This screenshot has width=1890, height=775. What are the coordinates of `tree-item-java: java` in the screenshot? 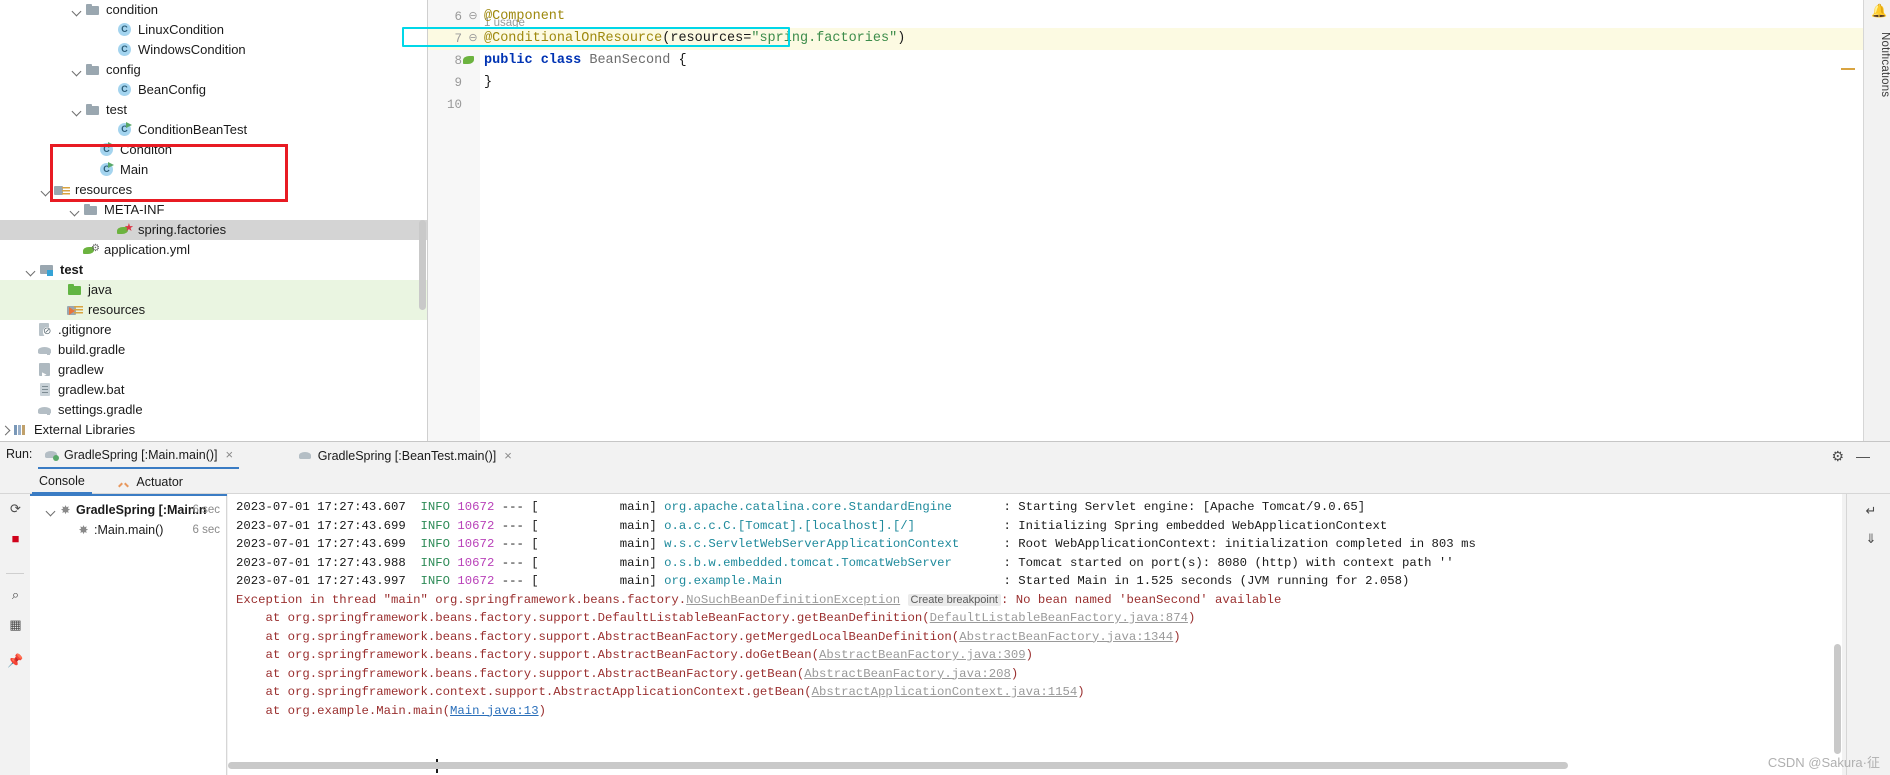 It's located at (213, 290).